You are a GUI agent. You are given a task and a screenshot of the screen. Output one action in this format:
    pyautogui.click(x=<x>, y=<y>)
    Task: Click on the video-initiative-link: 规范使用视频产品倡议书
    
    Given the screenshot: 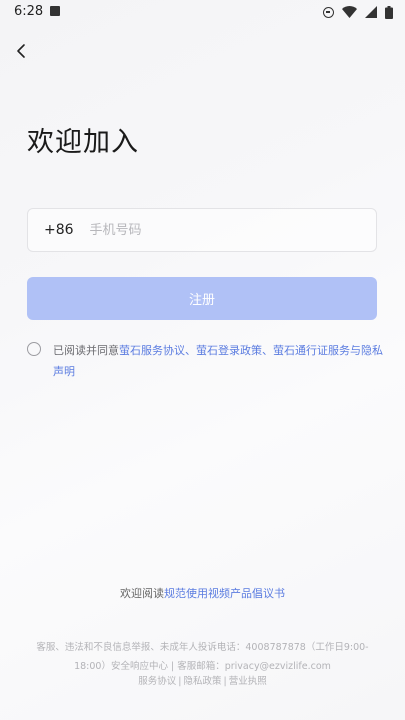 What is the action you would take?
    pyautogui.click(x=224, y=593)
    